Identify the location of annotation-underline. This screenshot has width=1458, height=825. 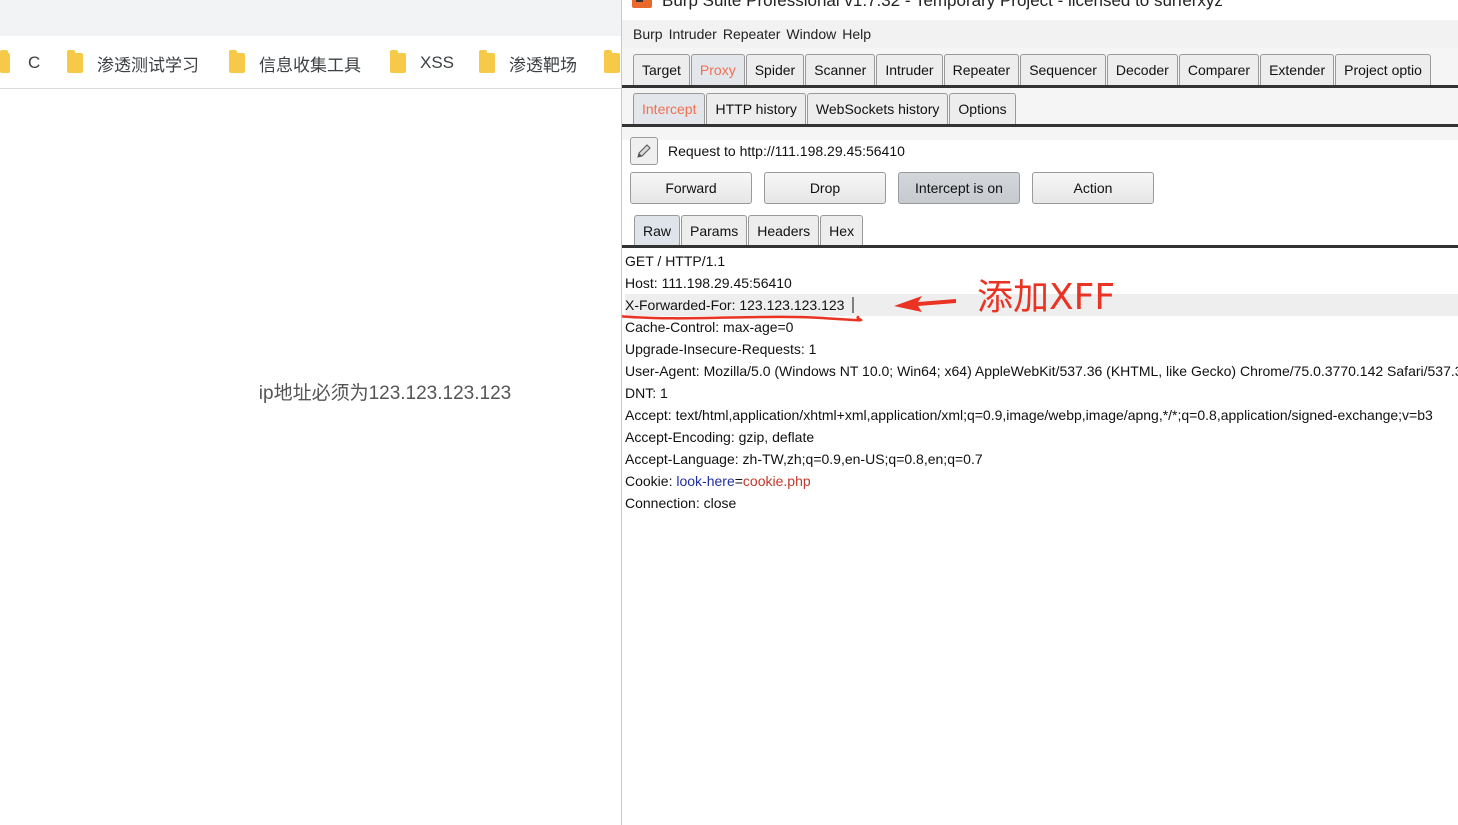
(742, 318).